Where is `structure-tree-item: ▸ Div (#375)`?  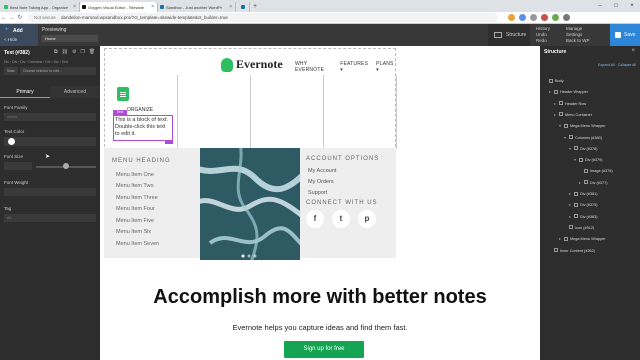 structure-tree-item: ▸ Div (#375) is located at coordinates (583, 205).